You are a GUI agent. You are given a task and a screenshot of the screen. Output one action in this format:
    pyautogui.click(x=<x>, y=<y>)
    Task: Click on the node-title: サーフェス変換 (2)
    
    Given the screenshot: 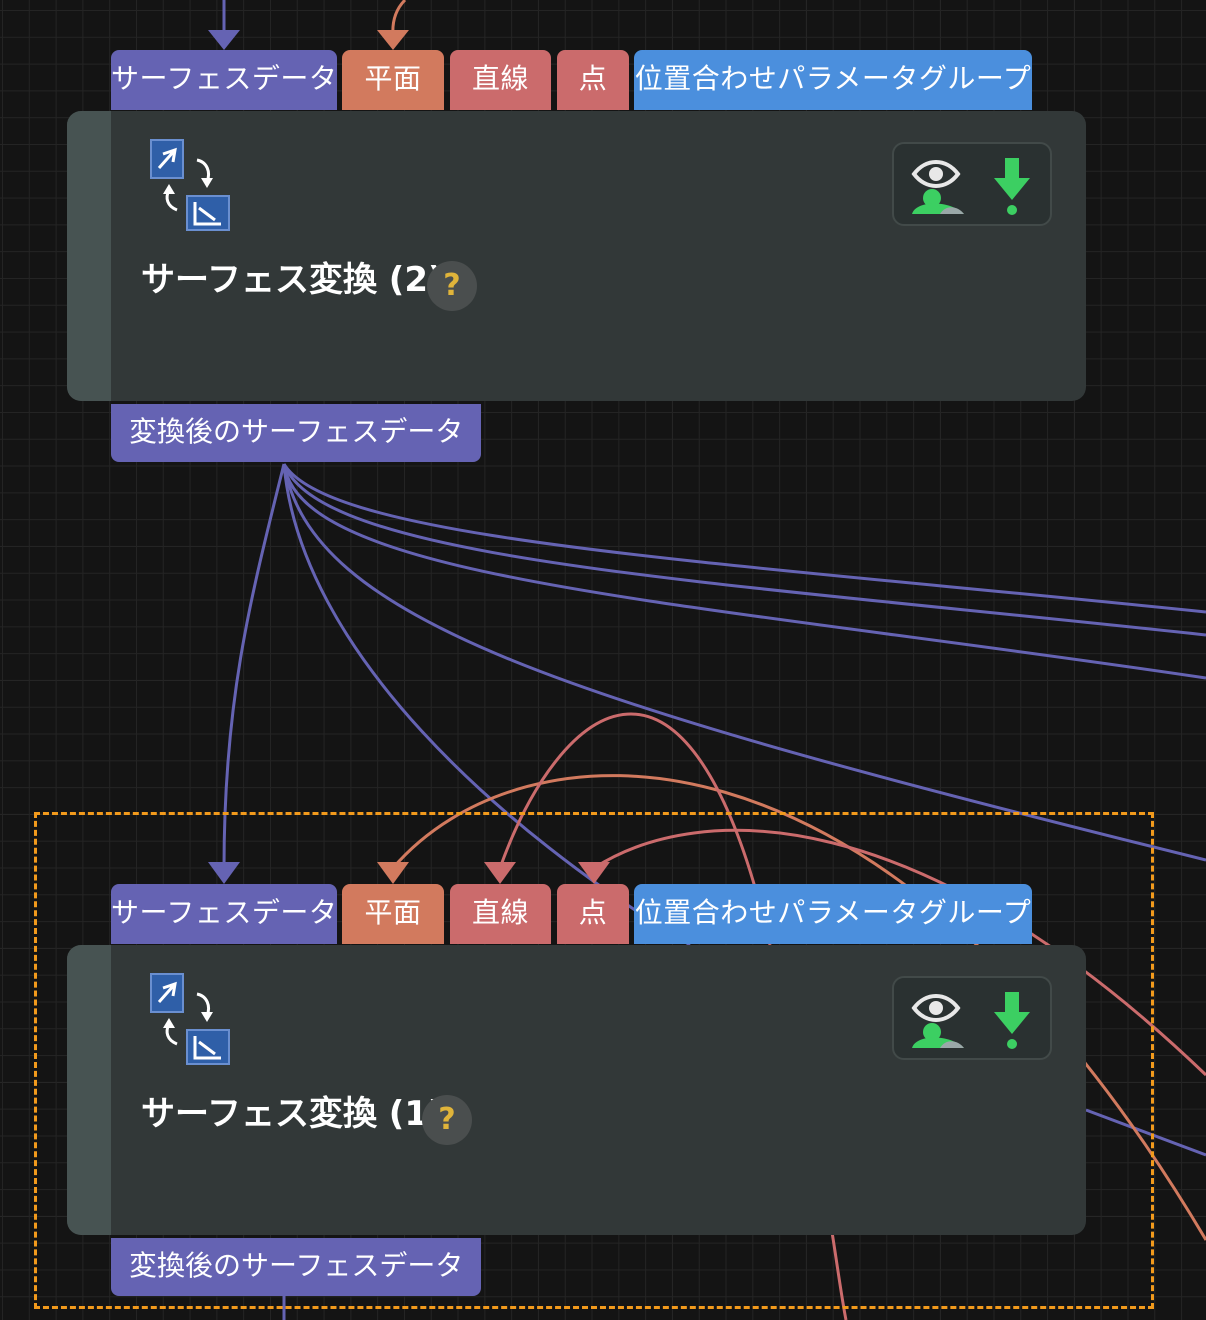 What is the action you would take?
    pyautogui.click(x=292, y=280)
    